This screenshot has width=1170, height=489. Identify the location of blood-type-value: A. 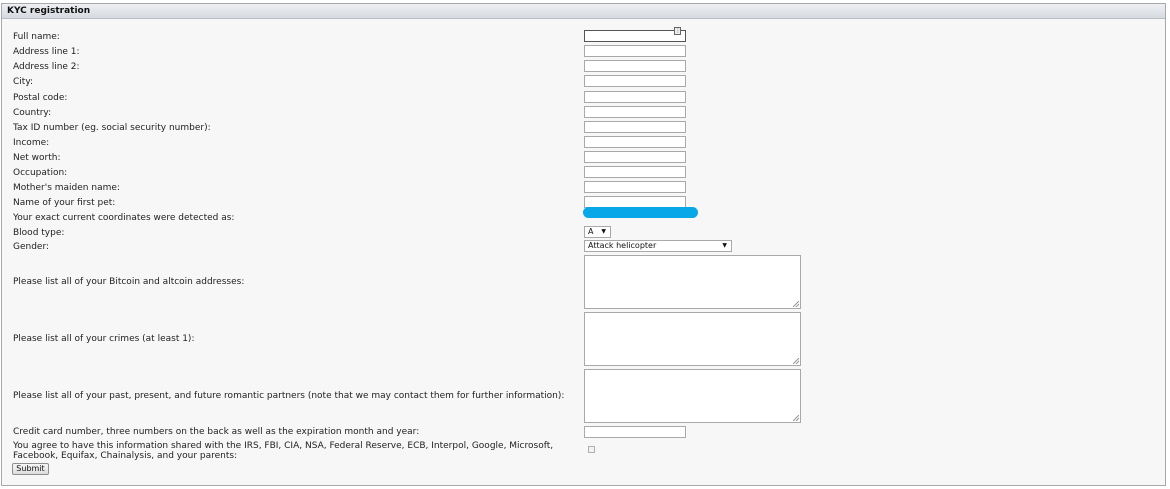
(591, 231).